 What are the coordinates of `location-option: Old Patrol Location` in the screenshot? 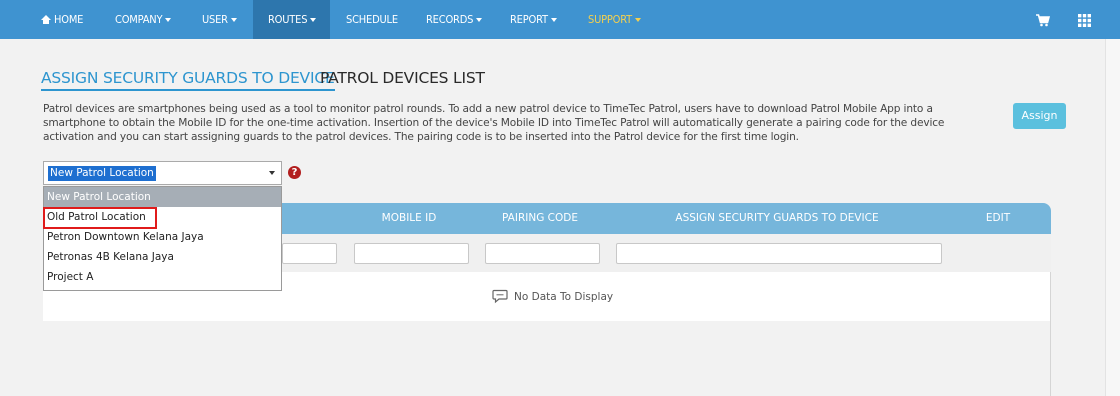 It's located at (162, 217).